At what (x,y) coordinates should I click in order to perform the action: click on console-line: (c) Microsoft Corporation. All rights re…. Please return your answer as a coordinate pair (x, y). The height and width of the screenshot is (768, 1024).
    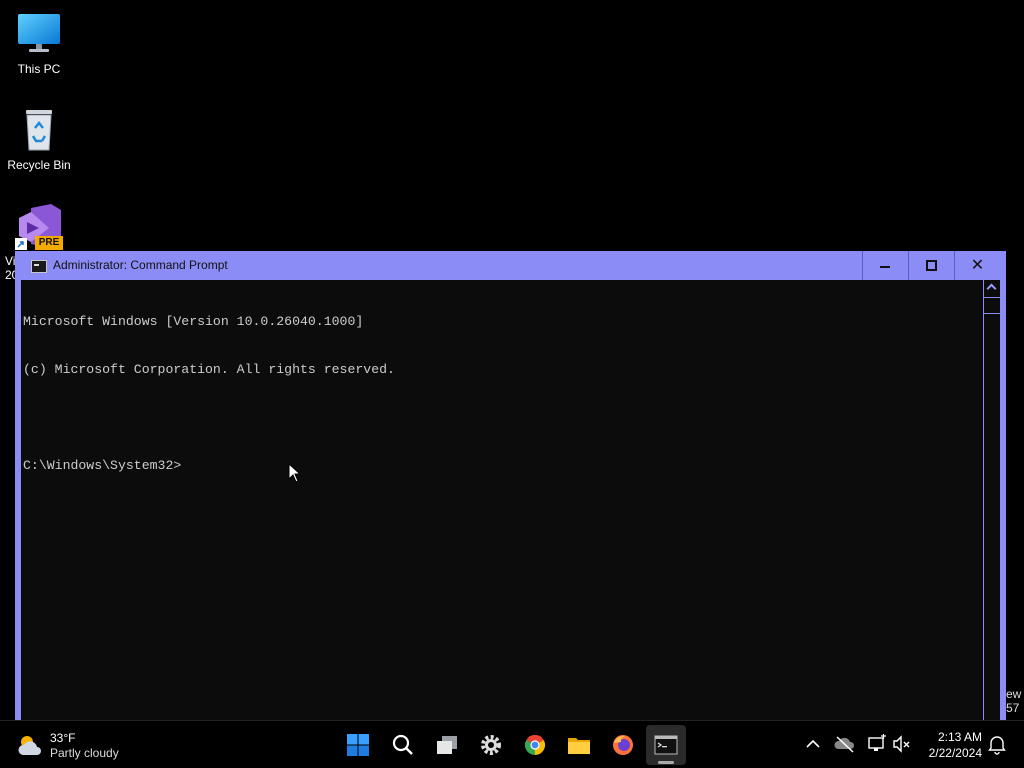
    Looking at the image, I should click on (209, 369).